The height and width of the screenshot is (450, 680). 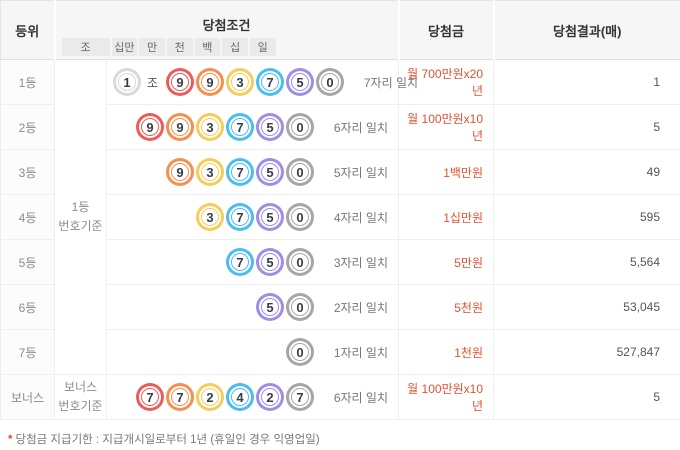 I want to click on condition-cell: 9 9 3 7 5 0 6자리 일치, so click(x=252, y=127).